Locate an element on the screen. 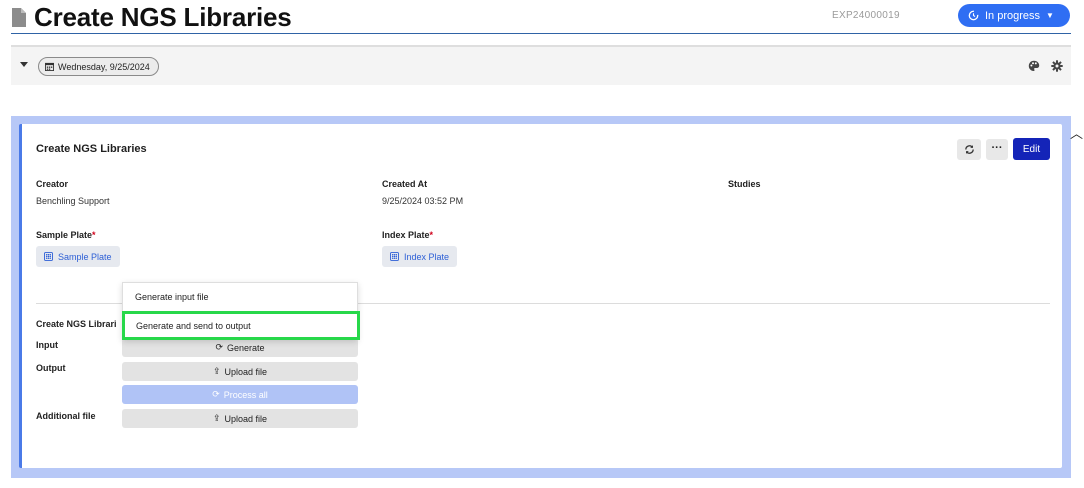  upload-additional-file-button: ⇪ Upload file is located at coordinates (240, 418).